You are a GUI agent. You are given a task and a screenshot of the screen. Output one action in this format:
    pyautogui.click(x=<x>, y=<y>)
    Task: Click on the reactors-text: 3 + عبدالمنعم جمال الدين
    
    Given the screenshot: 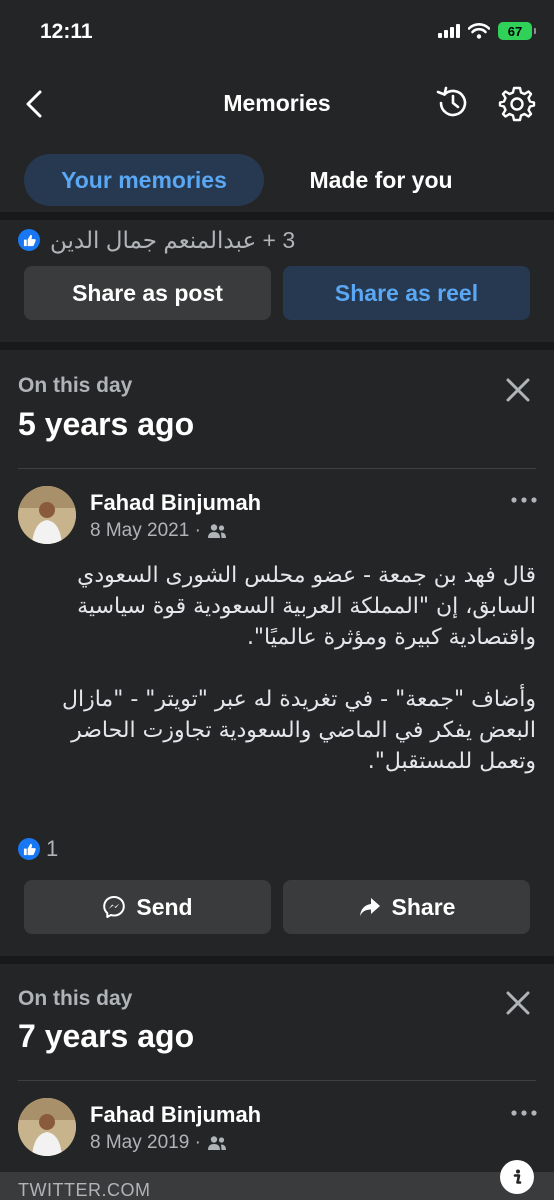 What is the action you would take?
    pyautogui.click(x=173, y=240)
    